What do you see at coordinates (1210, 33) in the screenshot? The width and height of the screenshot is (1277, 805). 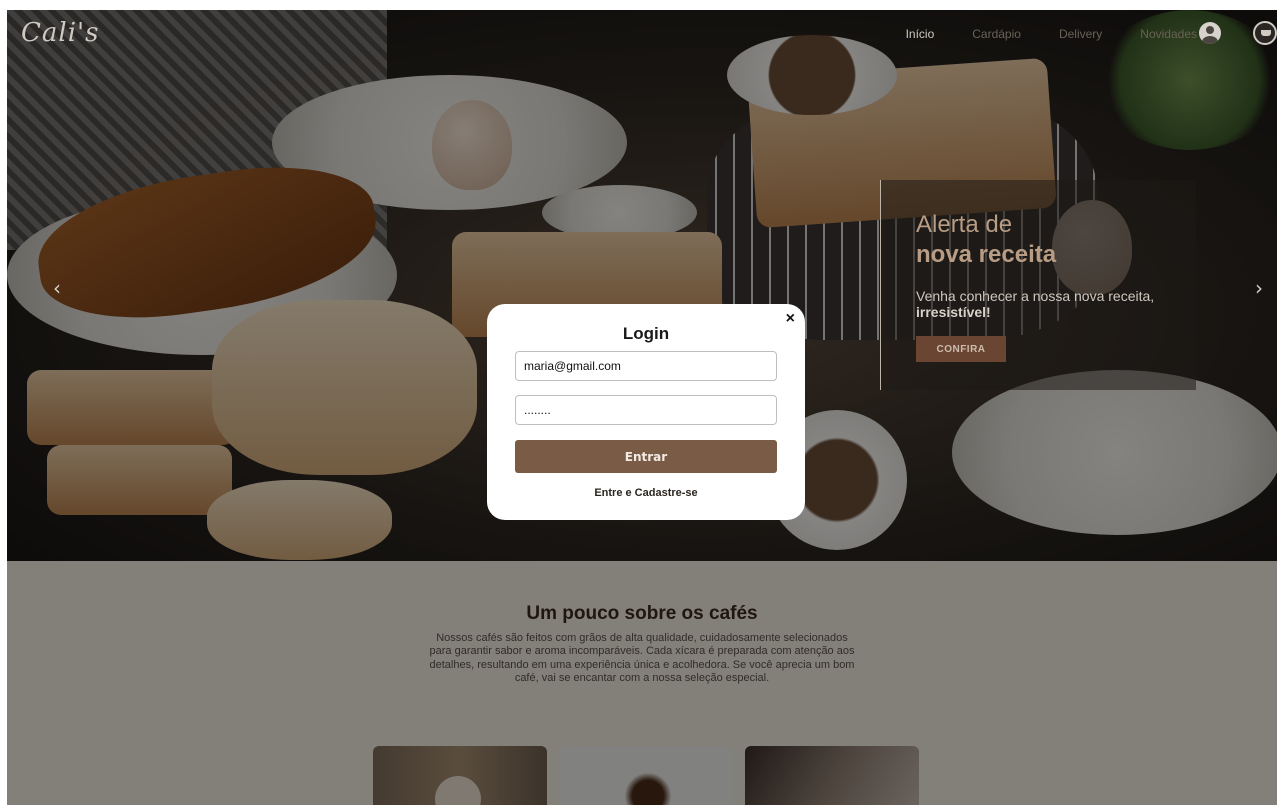 I see `user-icon` at bounding box center [1210, 33].